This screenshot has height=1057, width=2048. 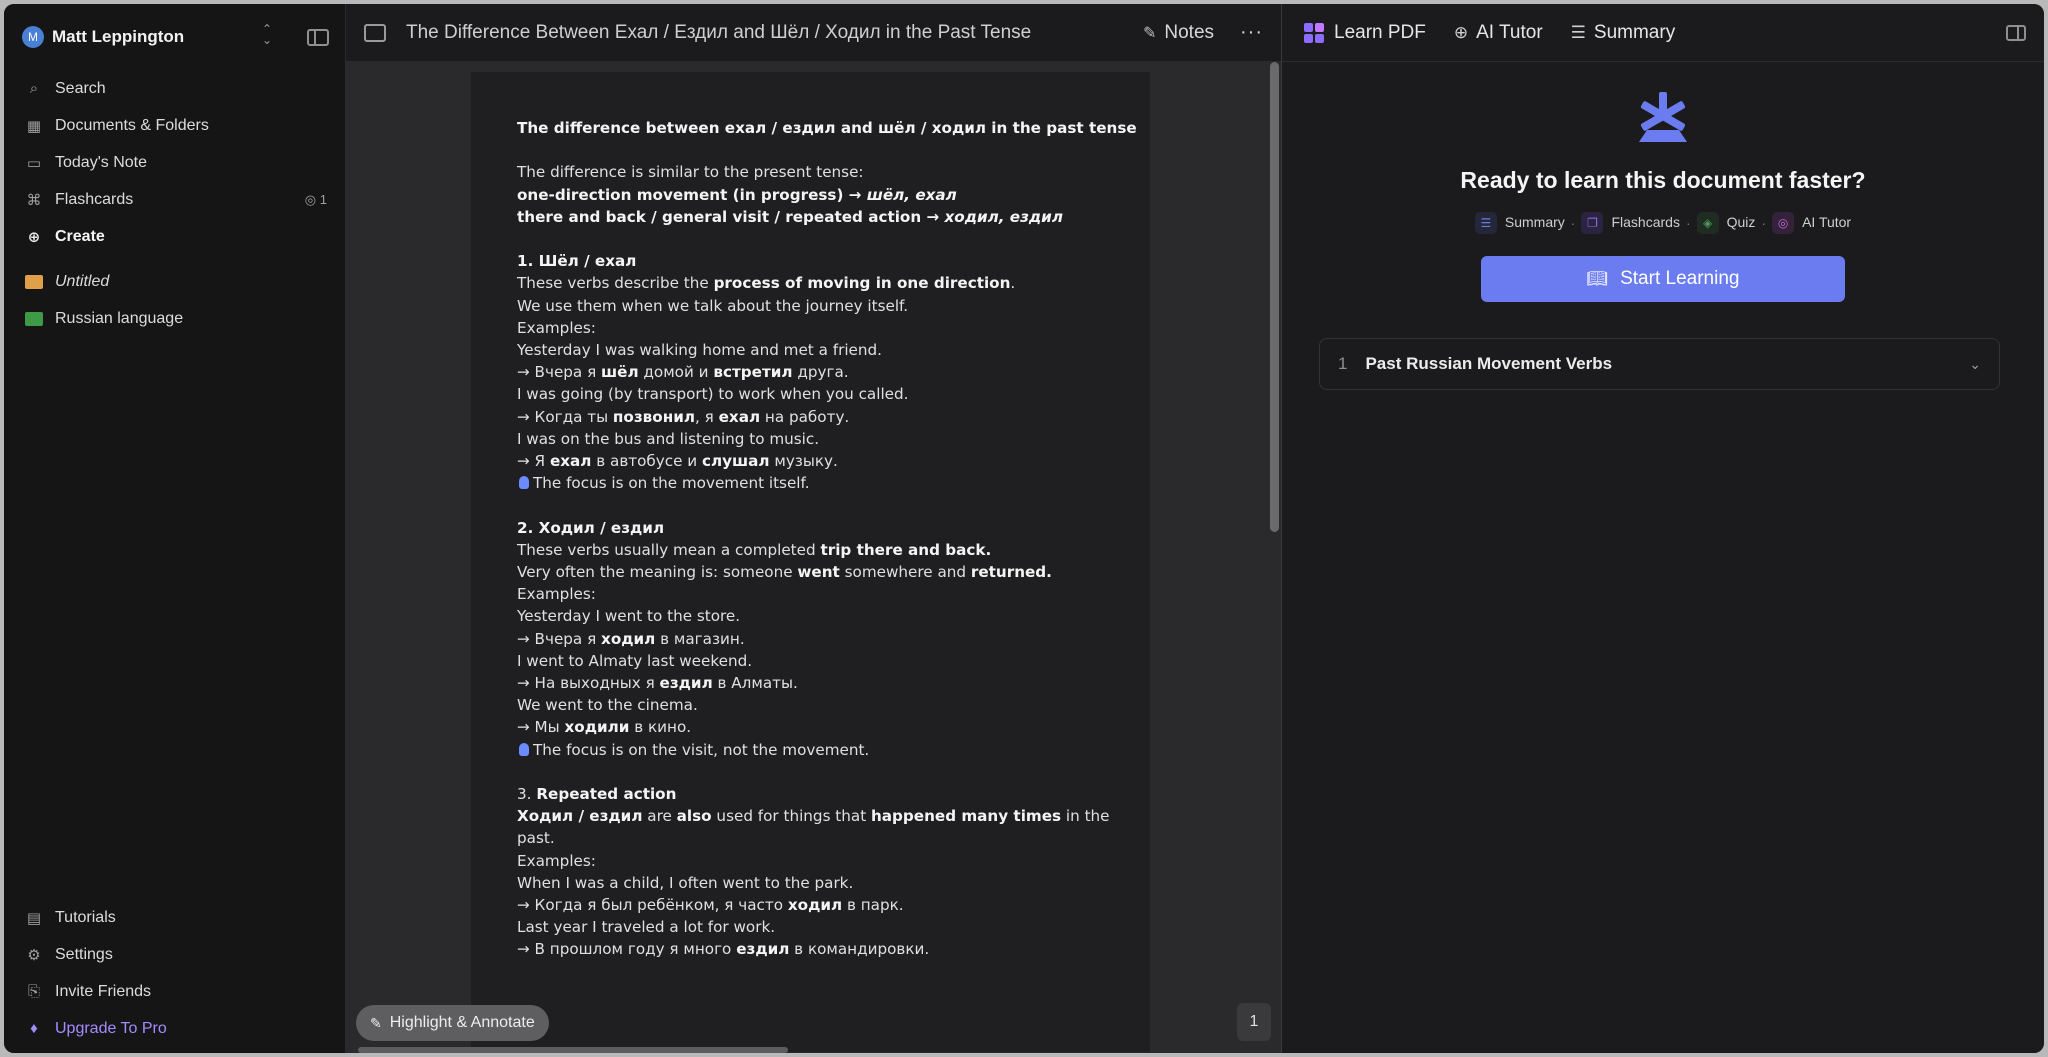 I want to click on sidebar-item-label: Today's Note, so click(x=101, y=162).